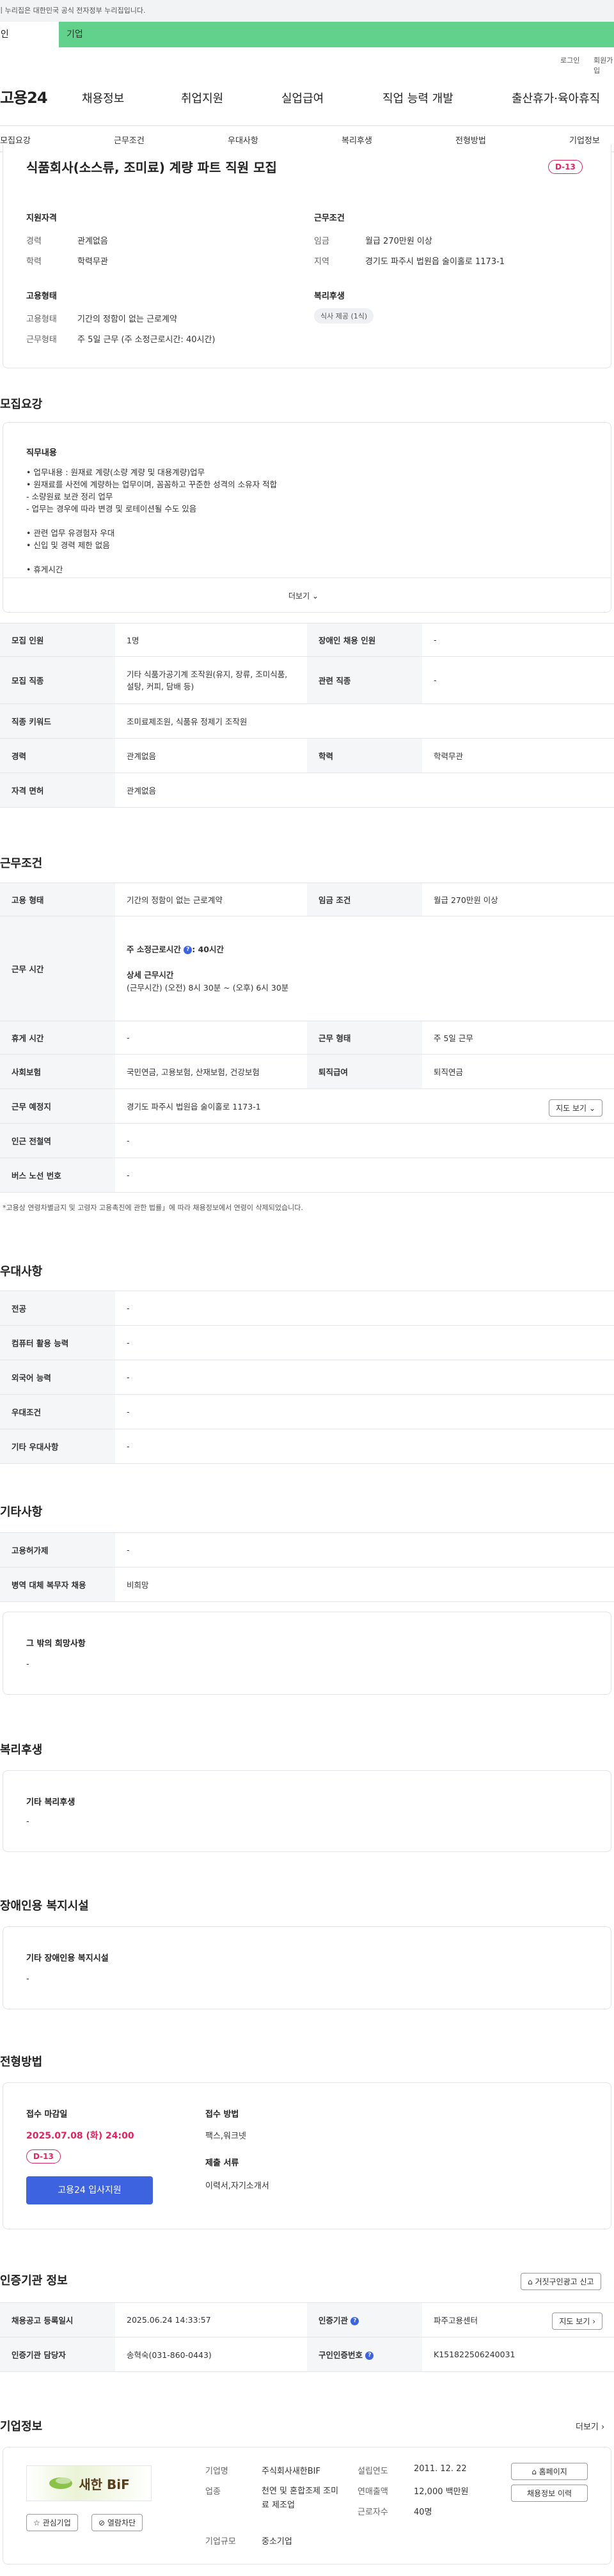  Describe the element at coordinates (518, 899) in the screenshot. I see `td-cell: 월급 270만원 이상` at that location.